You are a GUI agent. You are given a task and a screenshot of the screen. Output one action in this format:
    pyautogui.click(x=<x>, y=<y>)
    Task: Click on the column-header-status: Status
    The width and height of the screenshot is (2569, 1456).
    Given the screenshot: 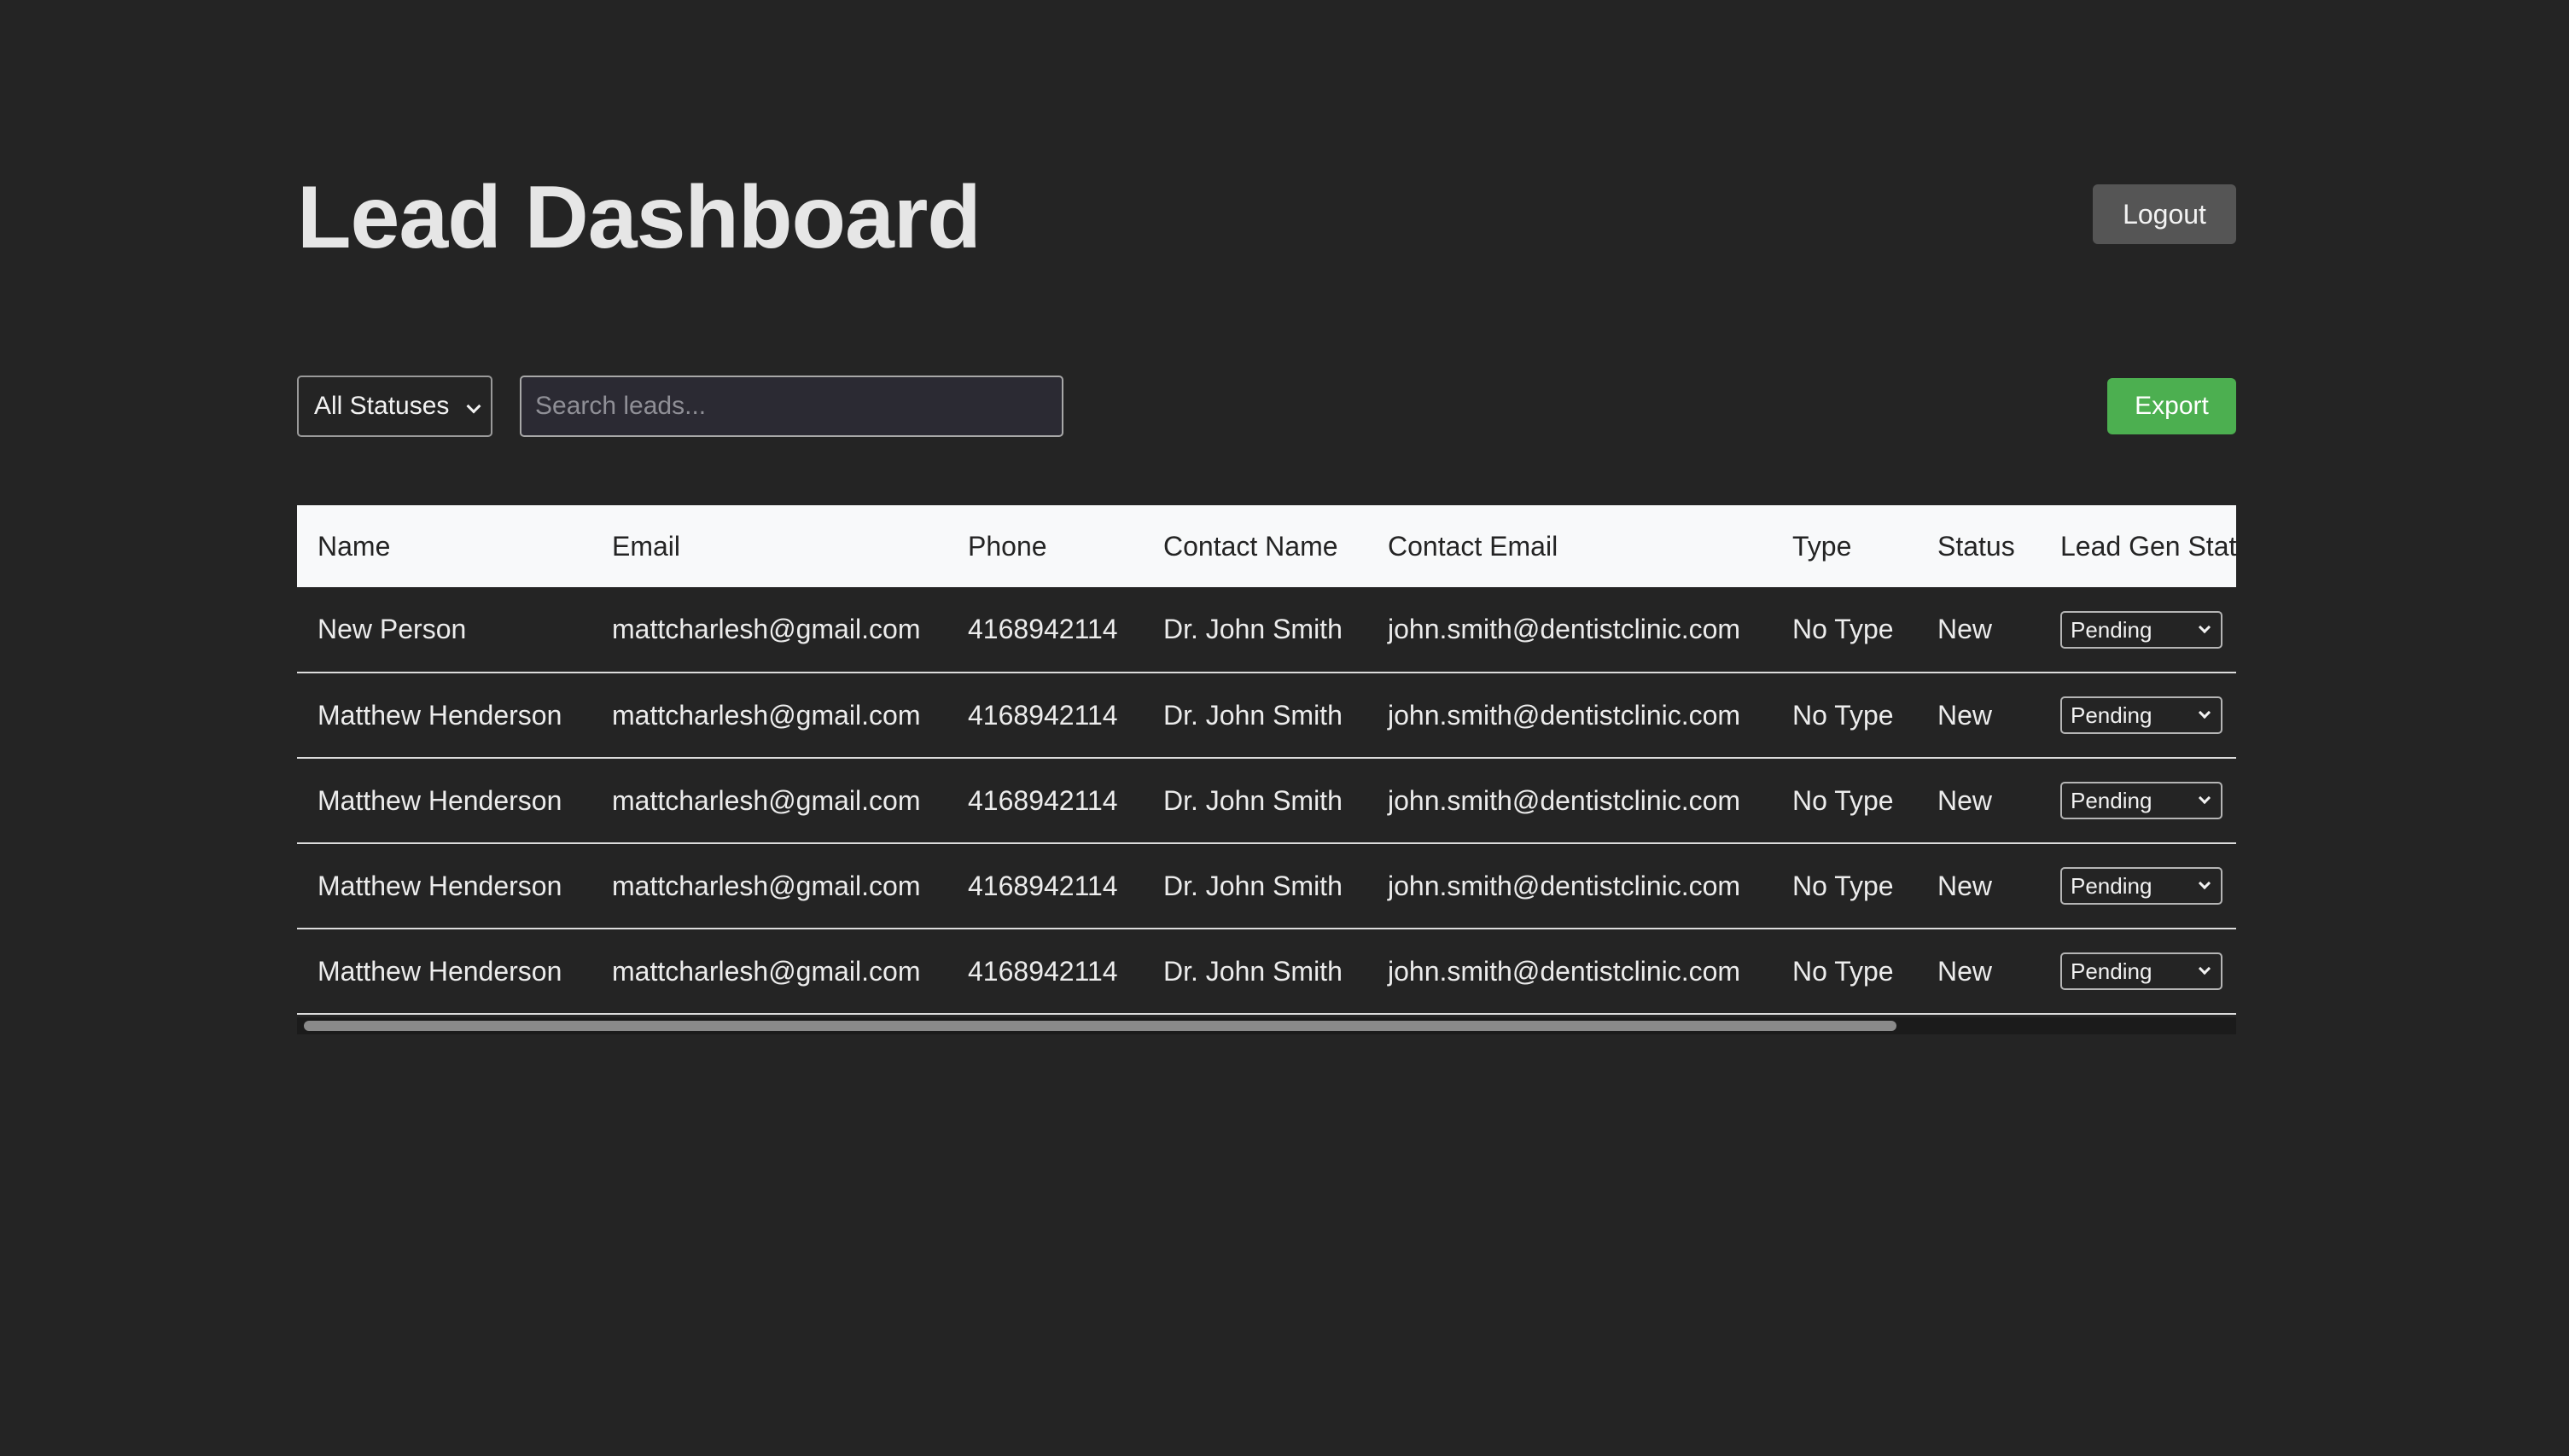 What is the action you would take?
    pyautogui.click(x=1978, y=546)
    